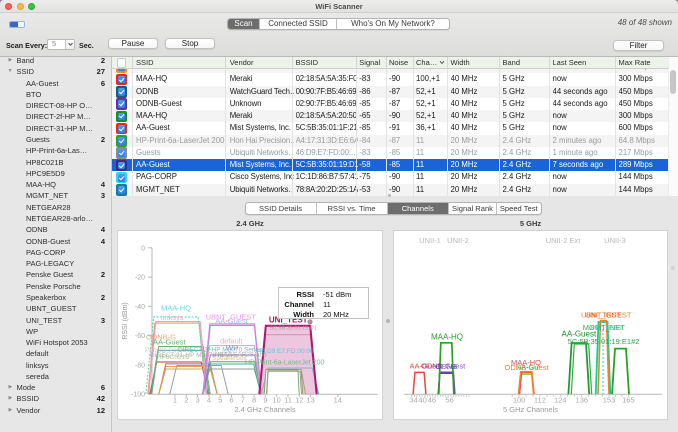 Image resolution: width=678 pixels, height=432 pixels. What do you see at coordinates (284, 363) in the screenshot?
I see `svg-text: HP-Print-6a-LaserJet 200` at bounding box center [284, 363].